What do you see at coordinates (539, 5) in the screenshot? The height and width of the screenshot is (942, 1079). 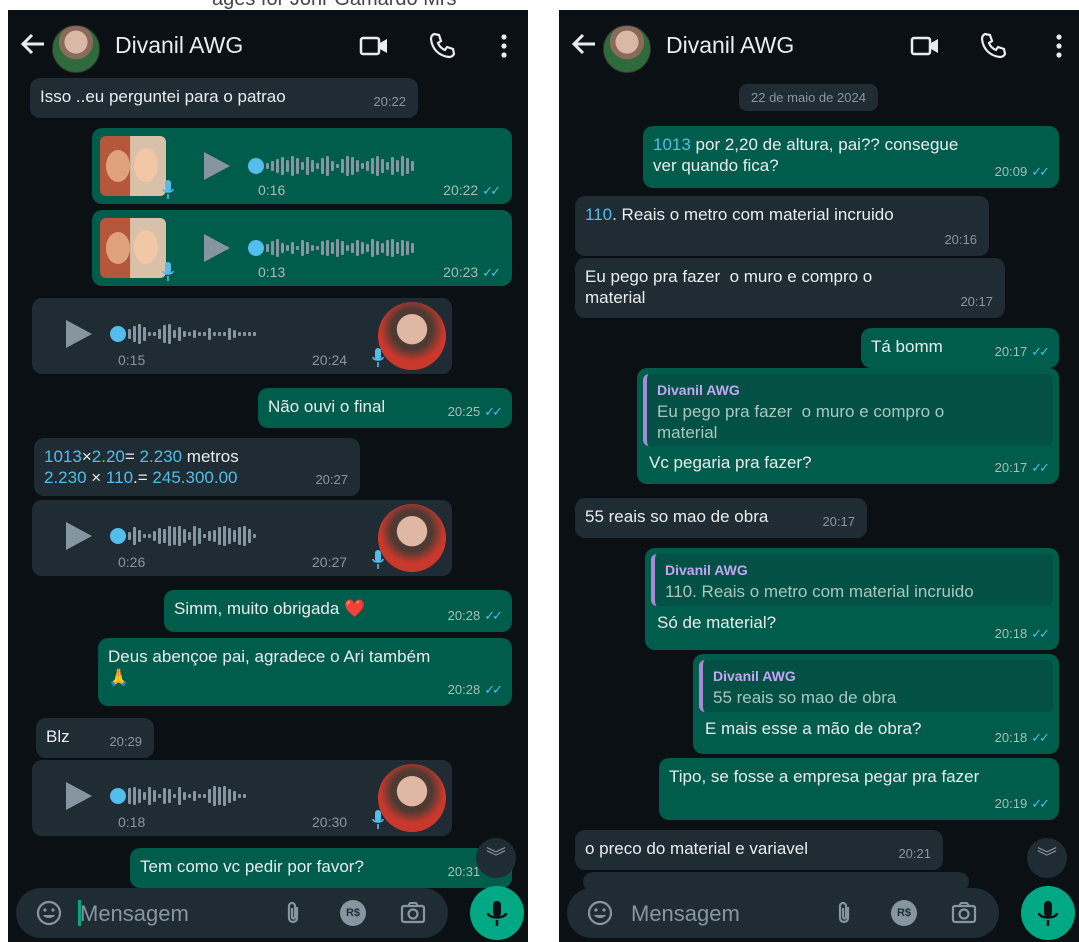 I see `cropped-caption: ages for Johr Gamardo Mrs` at bounding box center [539, 5].